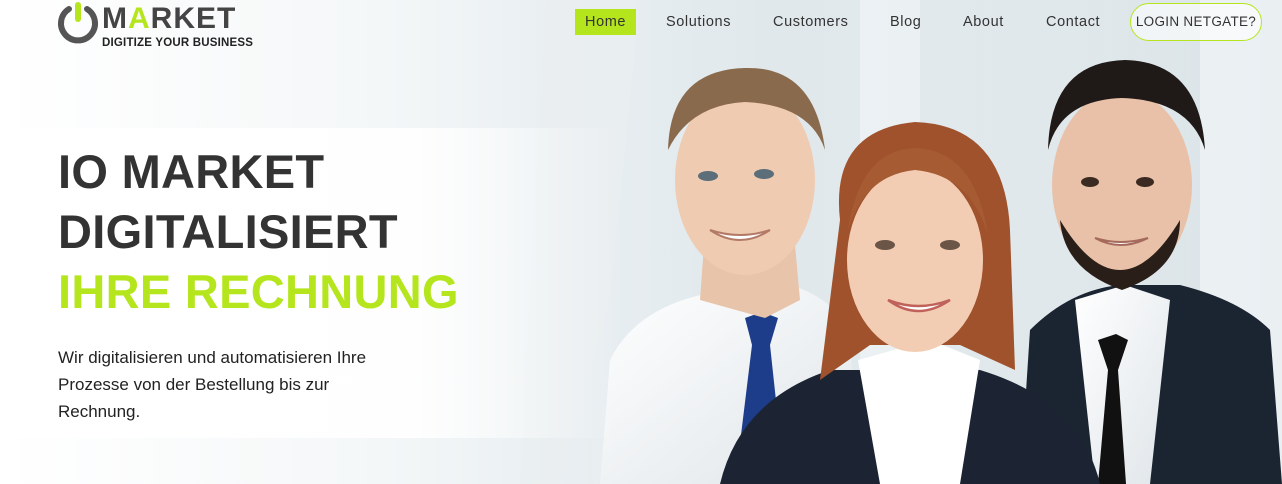 This screenshot has width=1282, height=484. What do you see at coordinates (606, 22) in the screenshot?
I see `nav-home: Home` at bounding box center [606, 22].